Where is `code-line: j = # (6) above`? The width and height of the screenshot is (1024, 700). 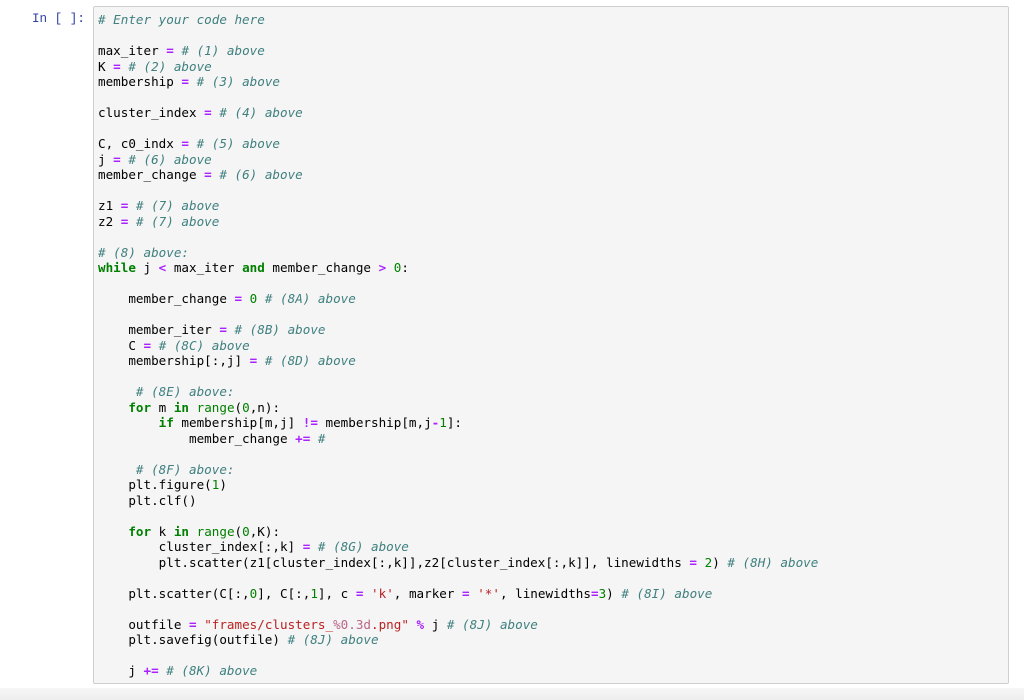
code-line: j = # (6) above is located at coordinates (458, 160).